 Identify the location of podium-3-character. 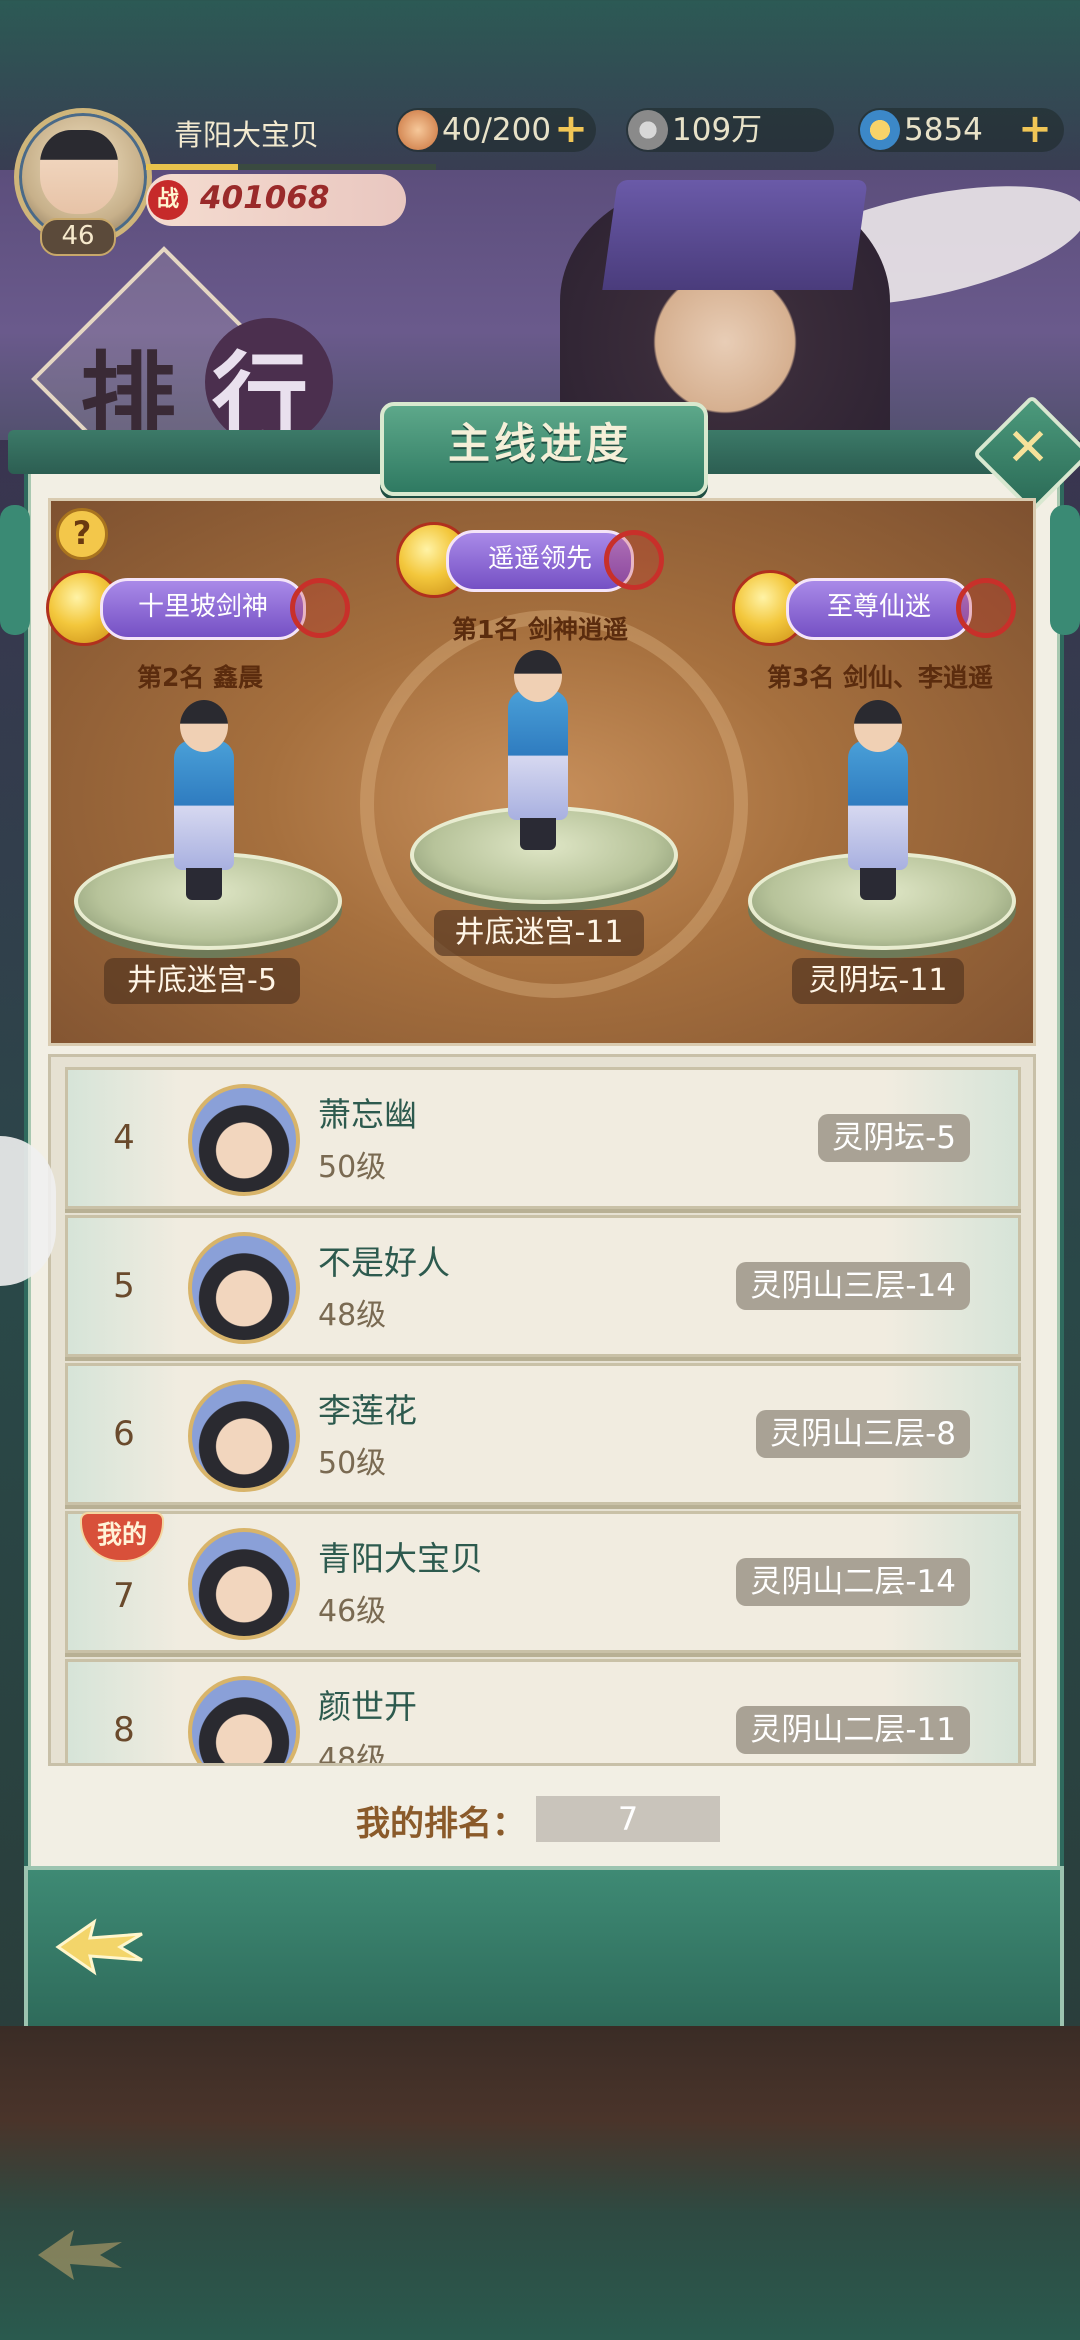
(878, 800).